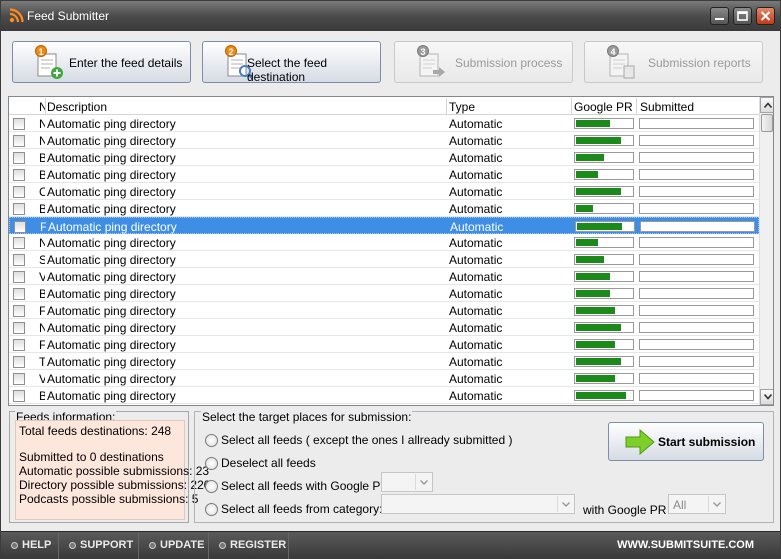  What do you see at coordinates (268, 463) in the screenshot?
I see `deselect-all-feeds-label: Deselect all feeds` at bounding box center [268, 463].